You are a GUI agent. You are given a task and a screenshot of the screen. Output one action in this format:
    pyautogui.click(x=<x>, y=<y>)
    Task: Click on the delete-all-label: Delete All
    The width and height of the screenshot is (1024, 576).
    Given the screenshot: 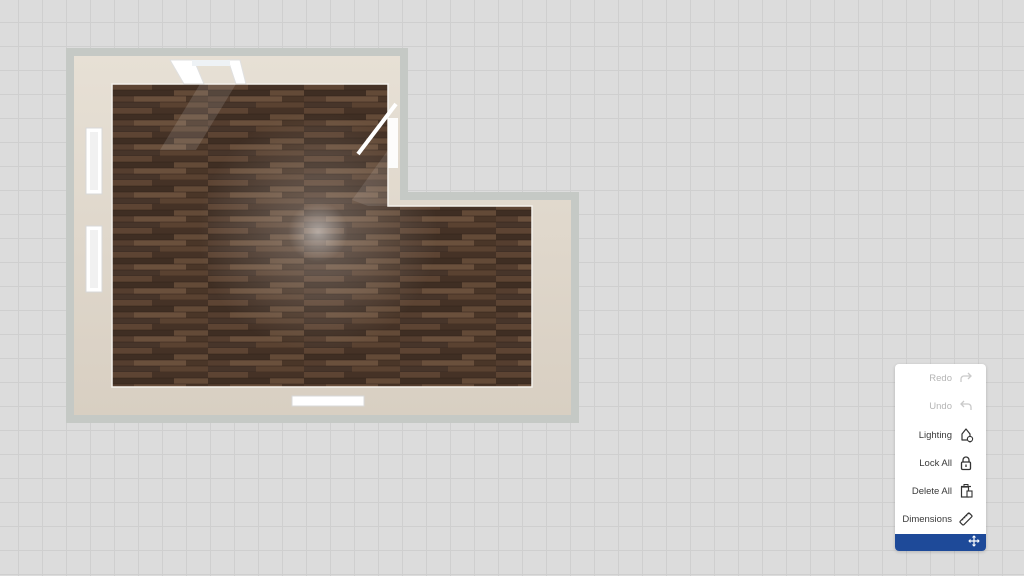 What is the action you would take?
    pyautogui.click(x=931, y=491)
    